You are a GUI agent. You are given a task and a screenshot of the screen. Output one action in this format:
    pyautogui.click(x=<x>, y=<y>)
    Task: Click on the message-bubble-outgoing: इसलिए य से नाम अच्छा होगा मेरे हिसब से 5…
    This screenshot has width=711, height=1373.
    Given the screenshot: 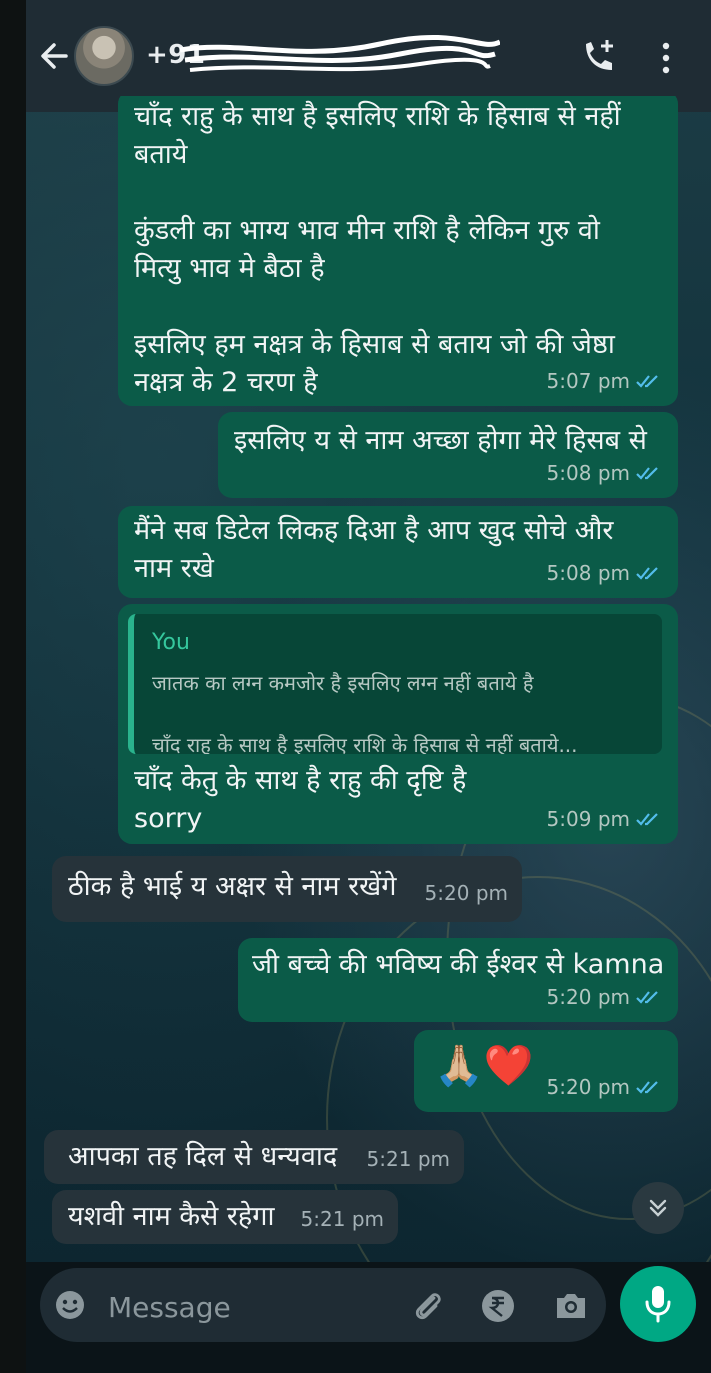 What is the action you would take?
    pyautogui.click(x=448, y=455)
    